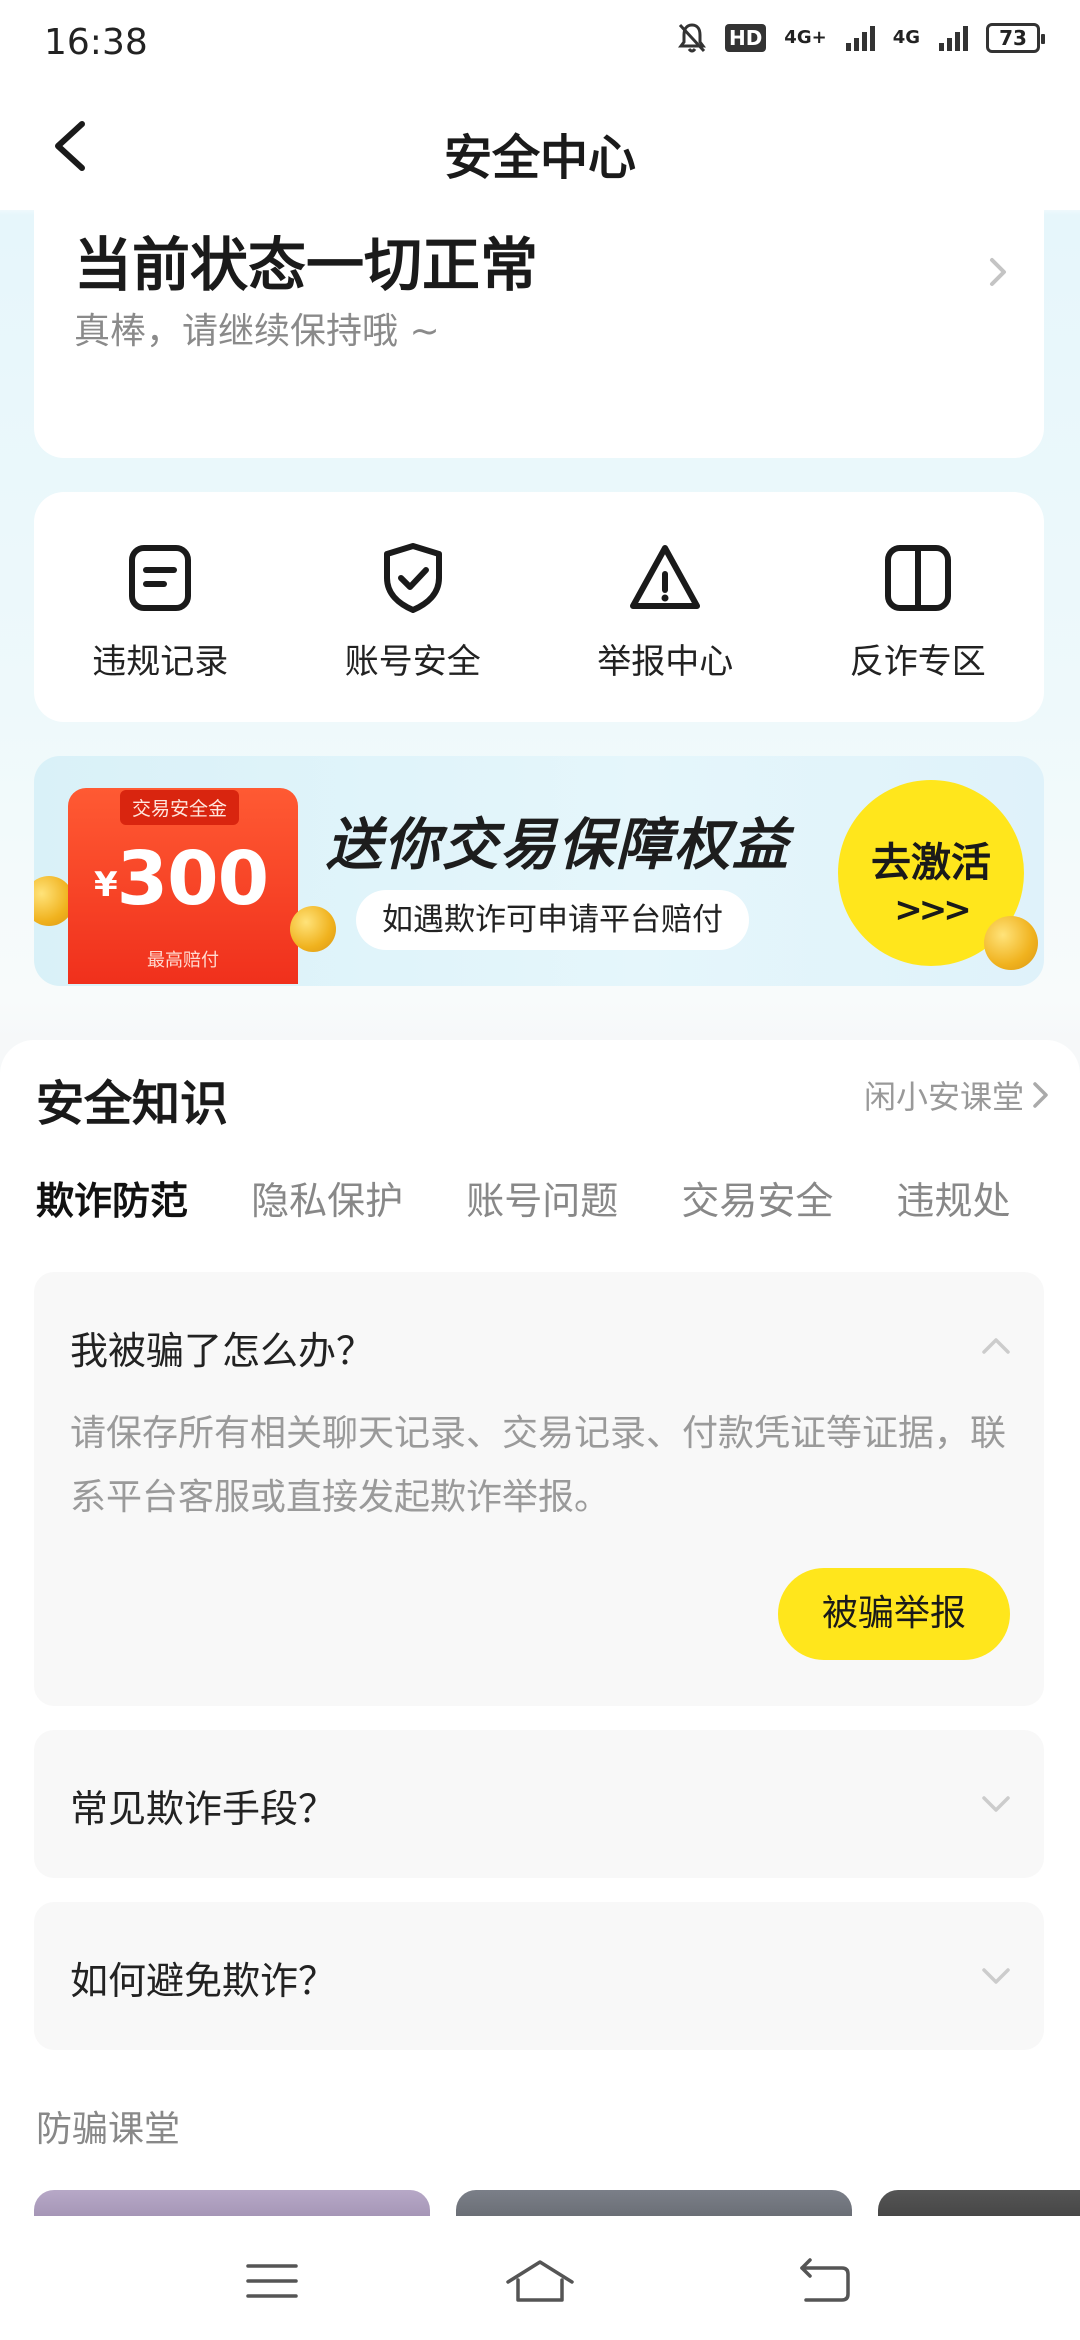  I want to click on promo-headline: 送你交易保障权益, so click(558, 845).